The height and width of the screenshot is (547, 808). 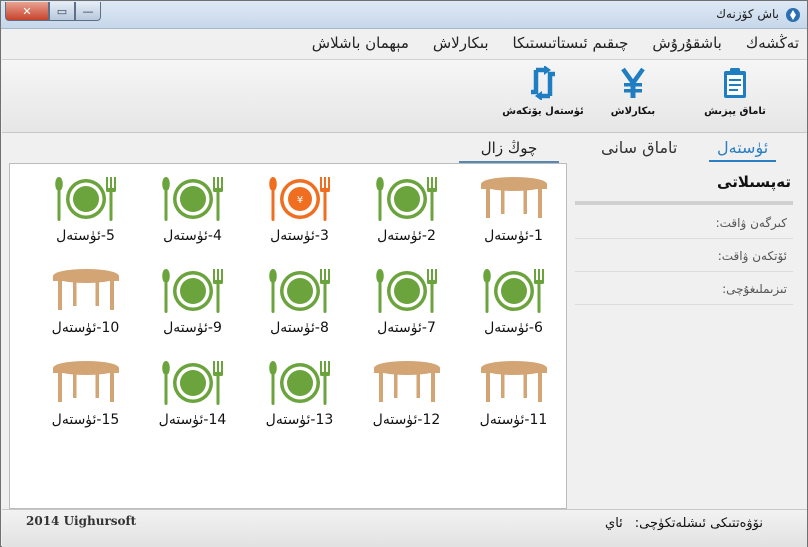 I want to click on table-item: 12-ئۈستەل, so click(x=406, y=393).